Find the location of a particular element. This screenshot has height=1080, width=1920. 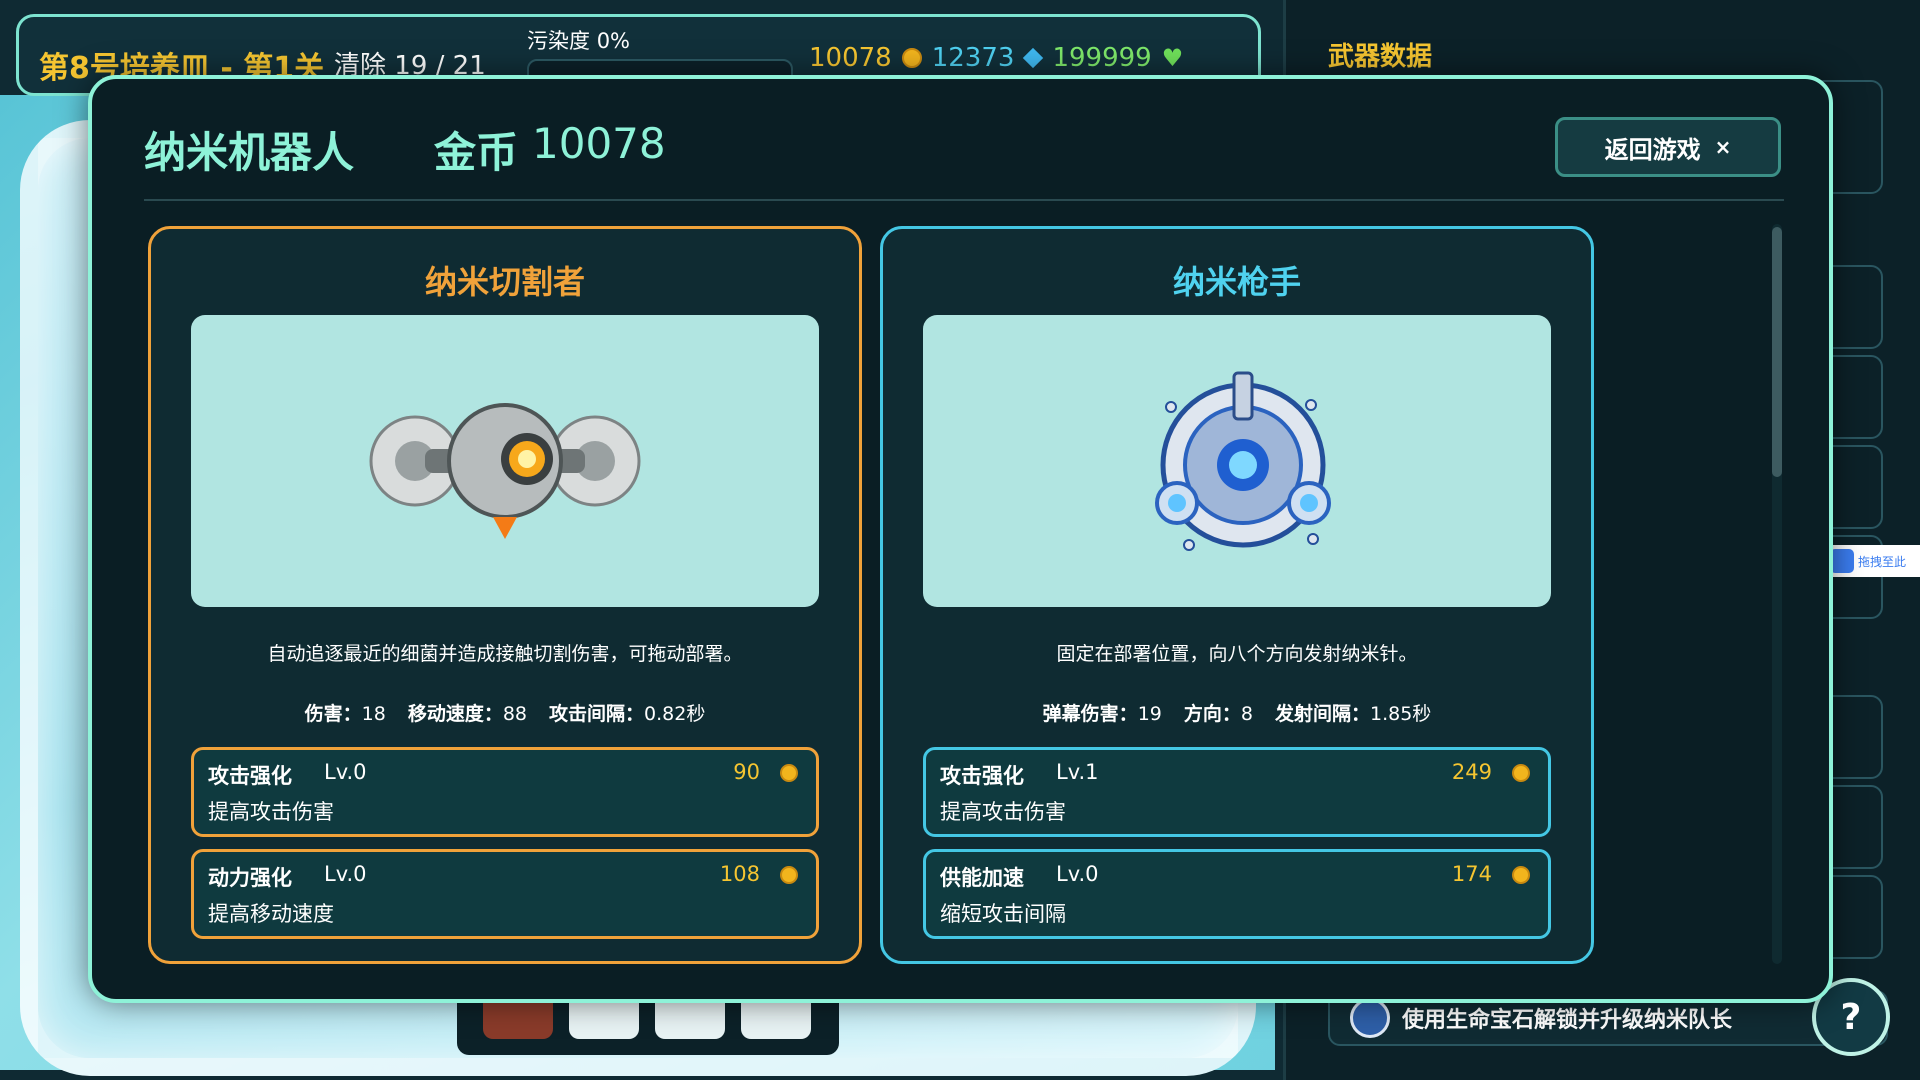

modal-title: 纳米机器人 is located at coordinates (249, 152).